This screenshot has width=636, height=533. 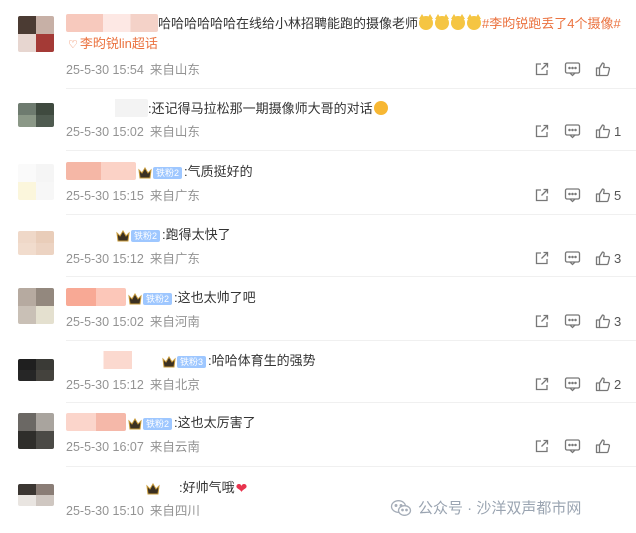 I want to click on comment-date: 25-5-30 15:54, so click(x=105, y=70).